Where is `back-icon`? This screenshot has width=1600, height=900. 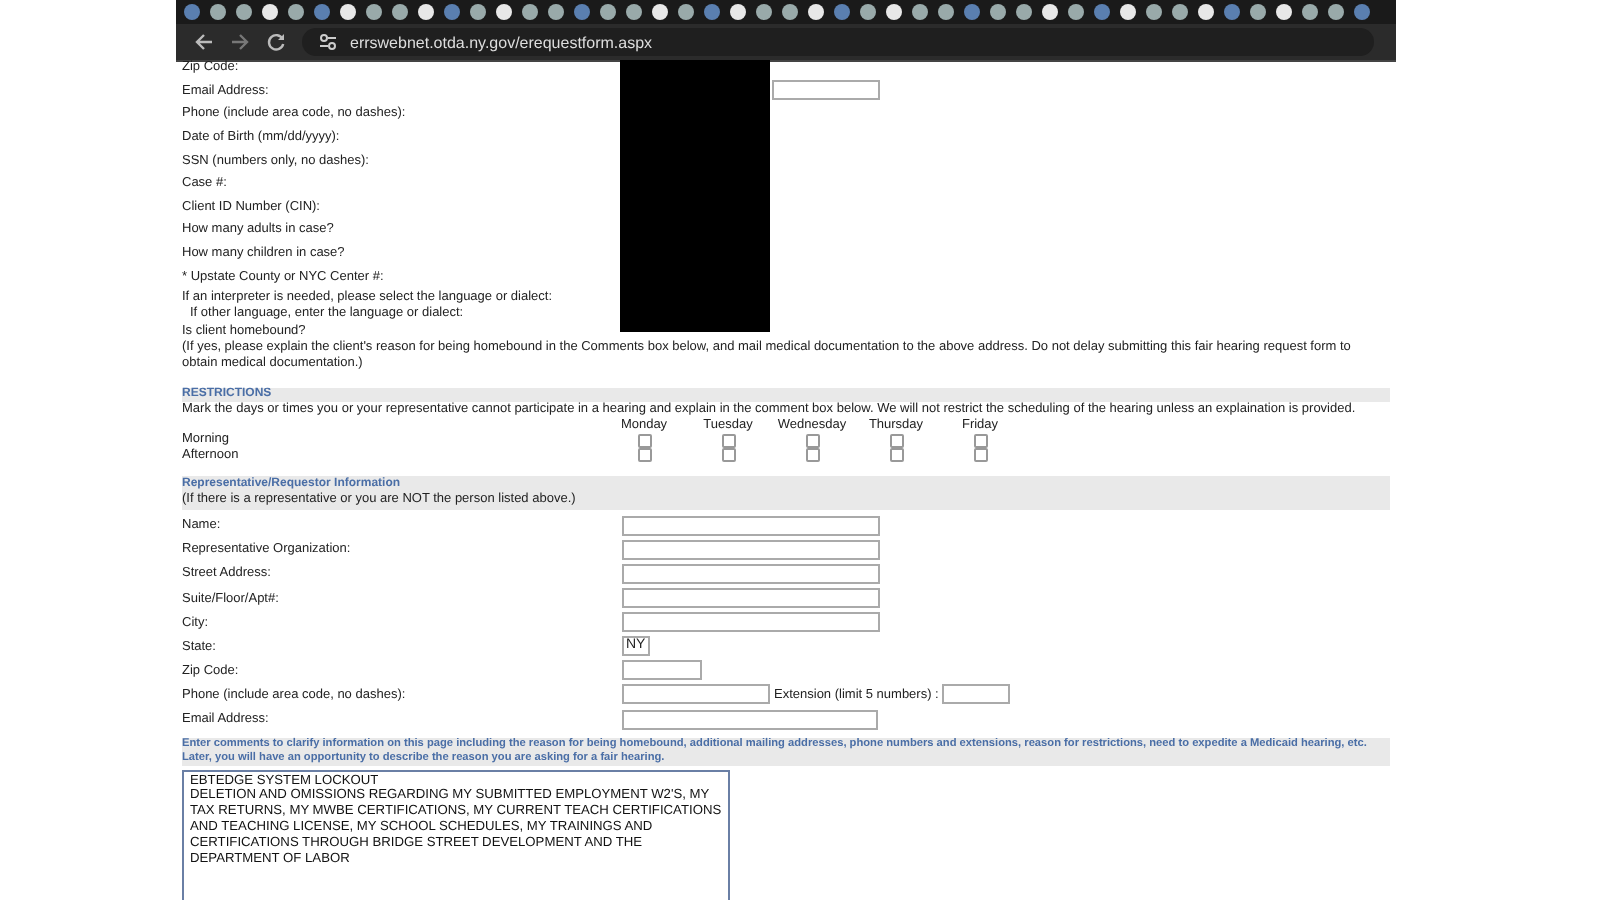
back-icon is located at coordinates (204, 42).